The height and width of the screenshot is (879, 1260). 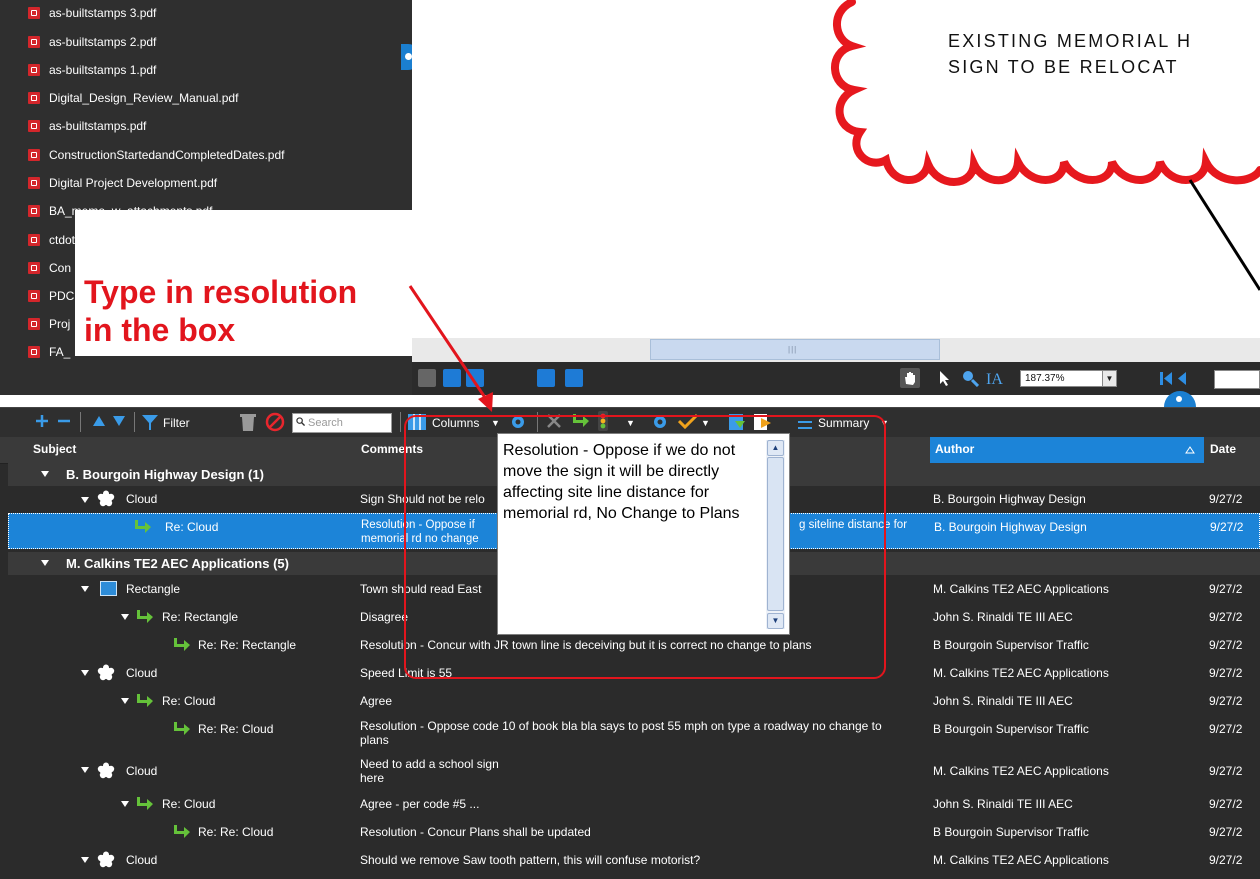 I want to click on file-item: as-builtstamps 1.pdf, so click(x=92, y=70).